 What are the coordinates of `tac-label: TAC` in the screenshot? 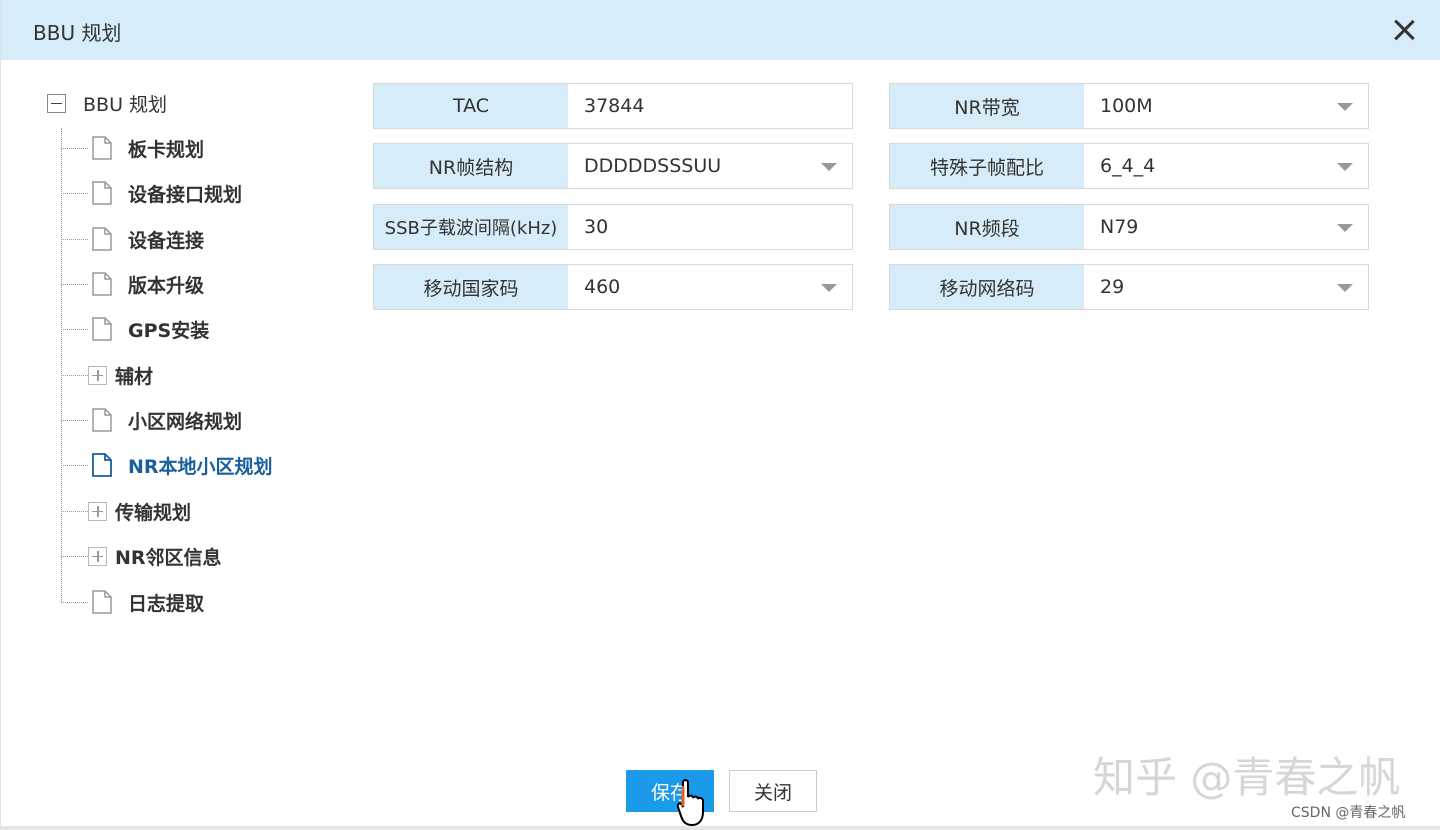 It's located at (471, 106).